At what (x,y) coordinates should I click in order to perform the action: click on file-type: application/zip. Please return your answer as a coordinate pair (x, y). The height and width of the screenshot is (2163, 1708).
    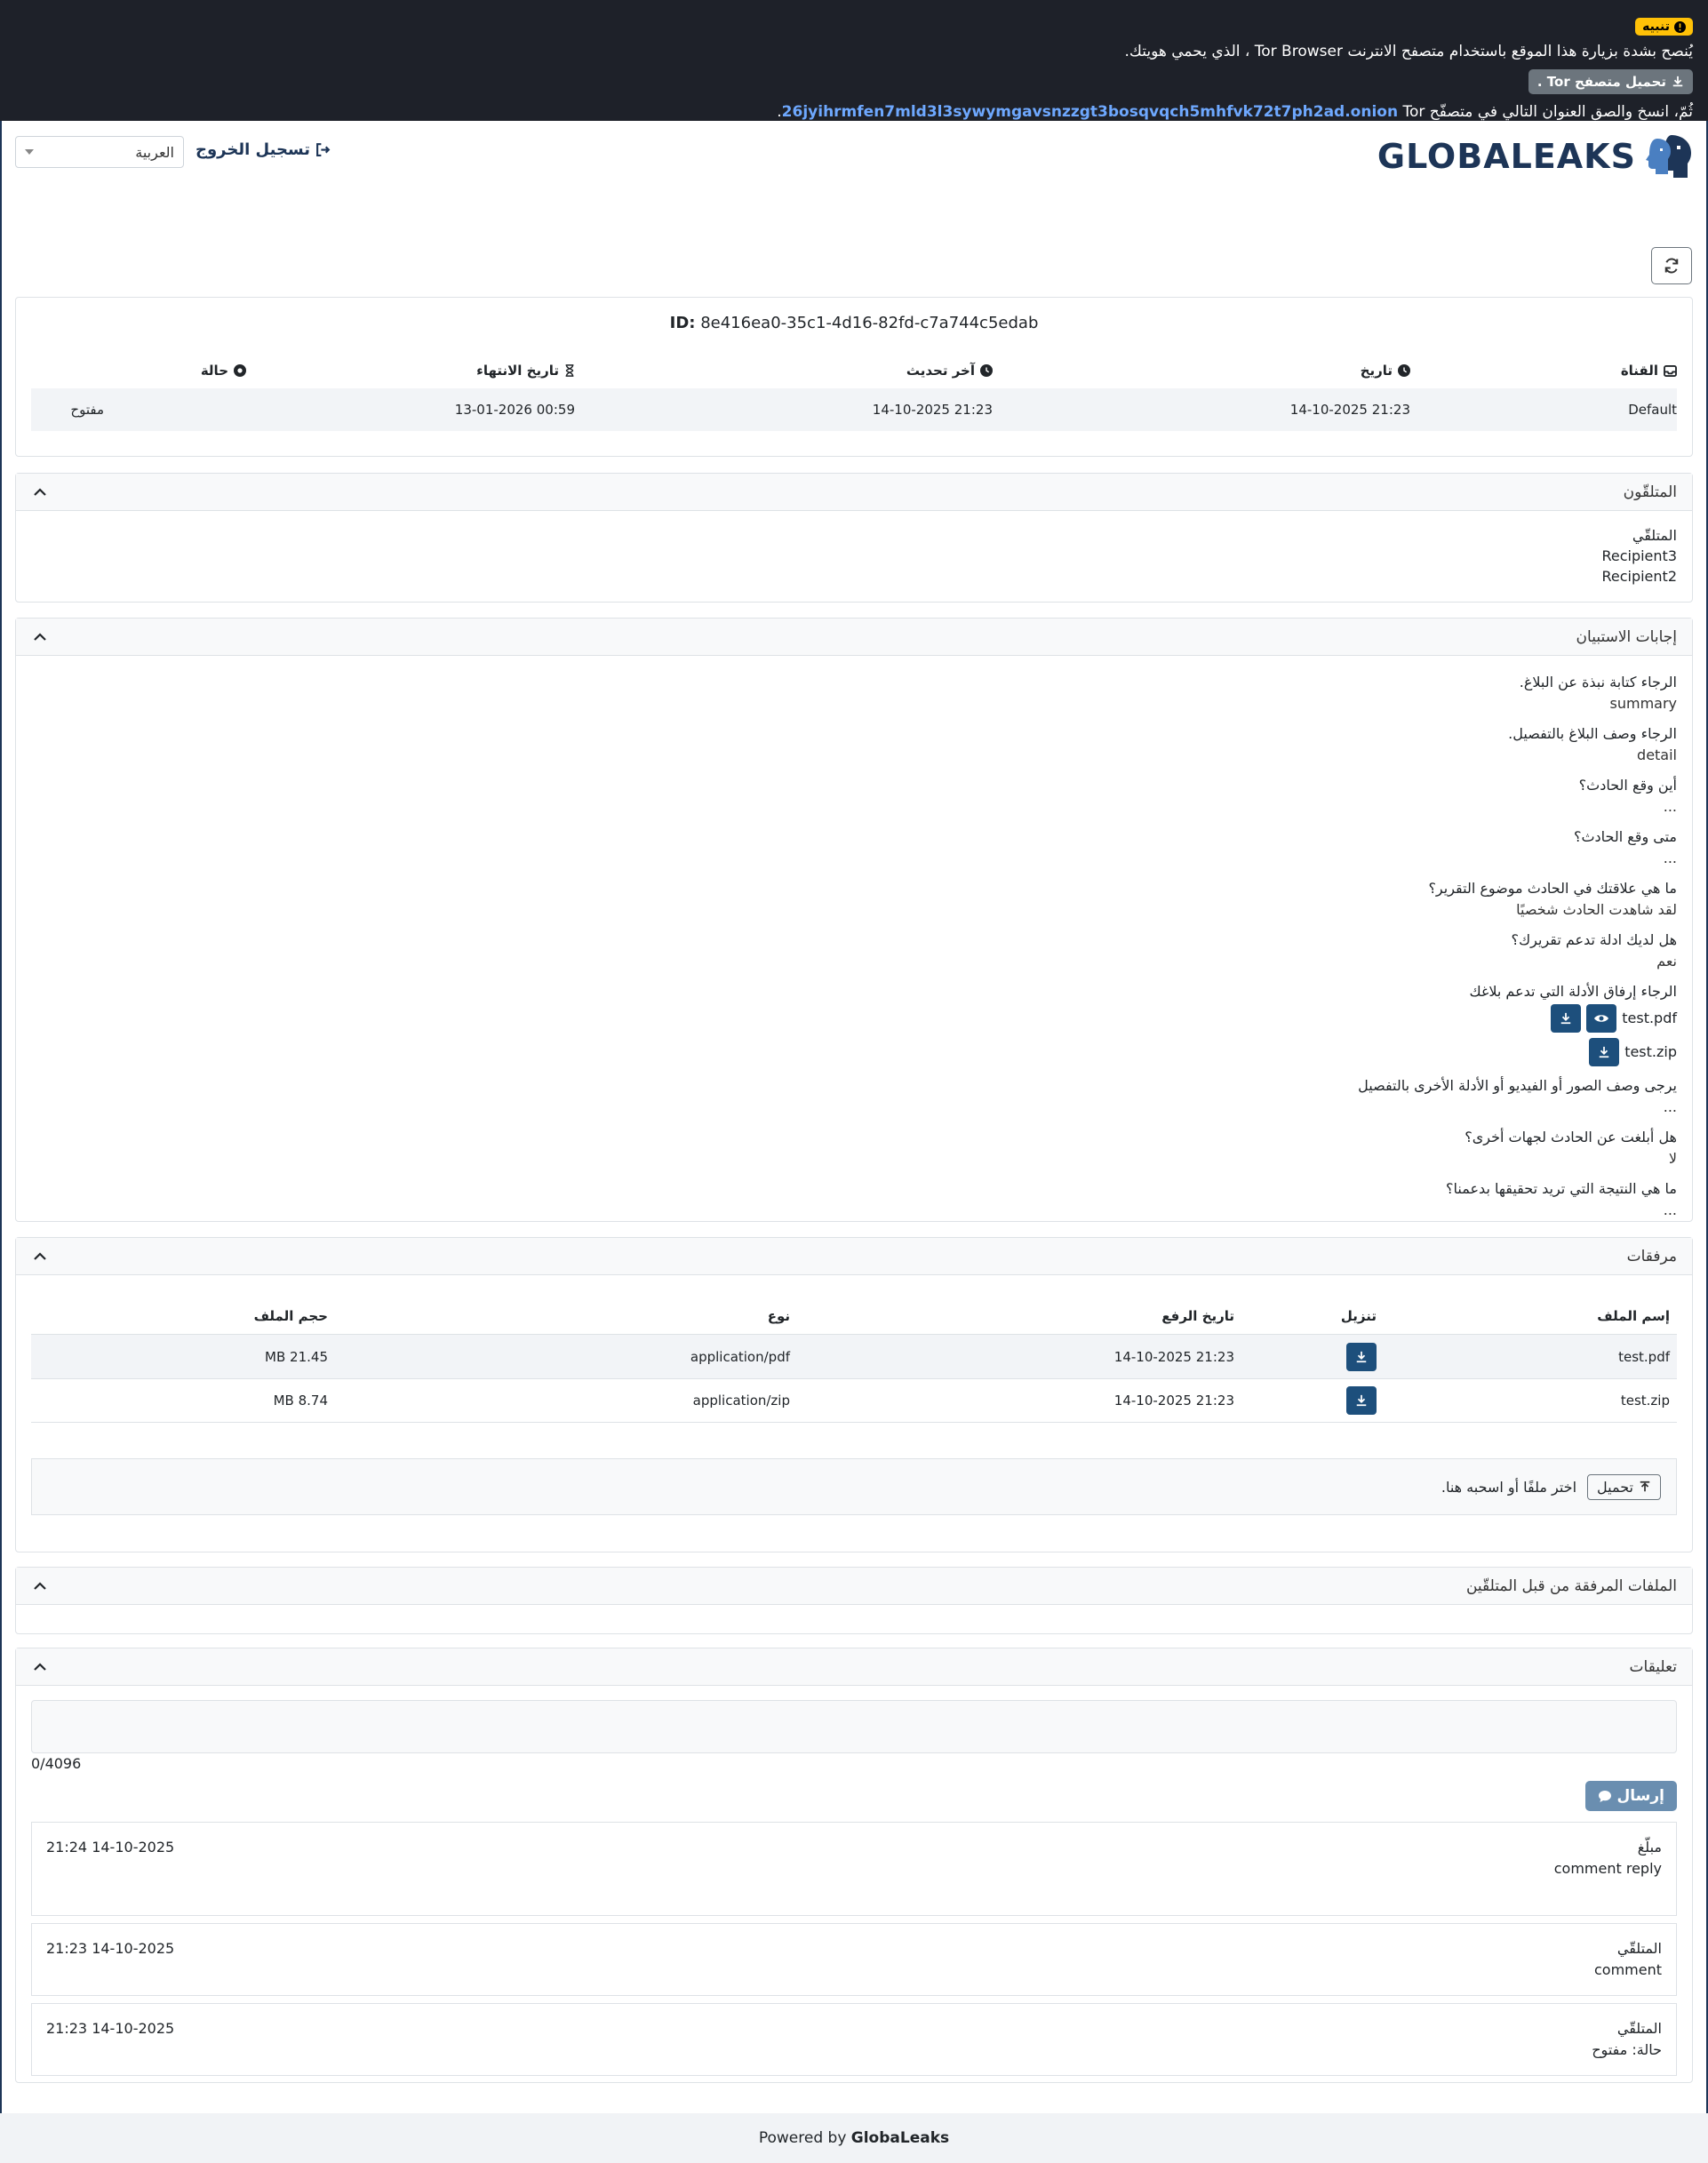
    Looking at the image, I should click on (741, 1401).